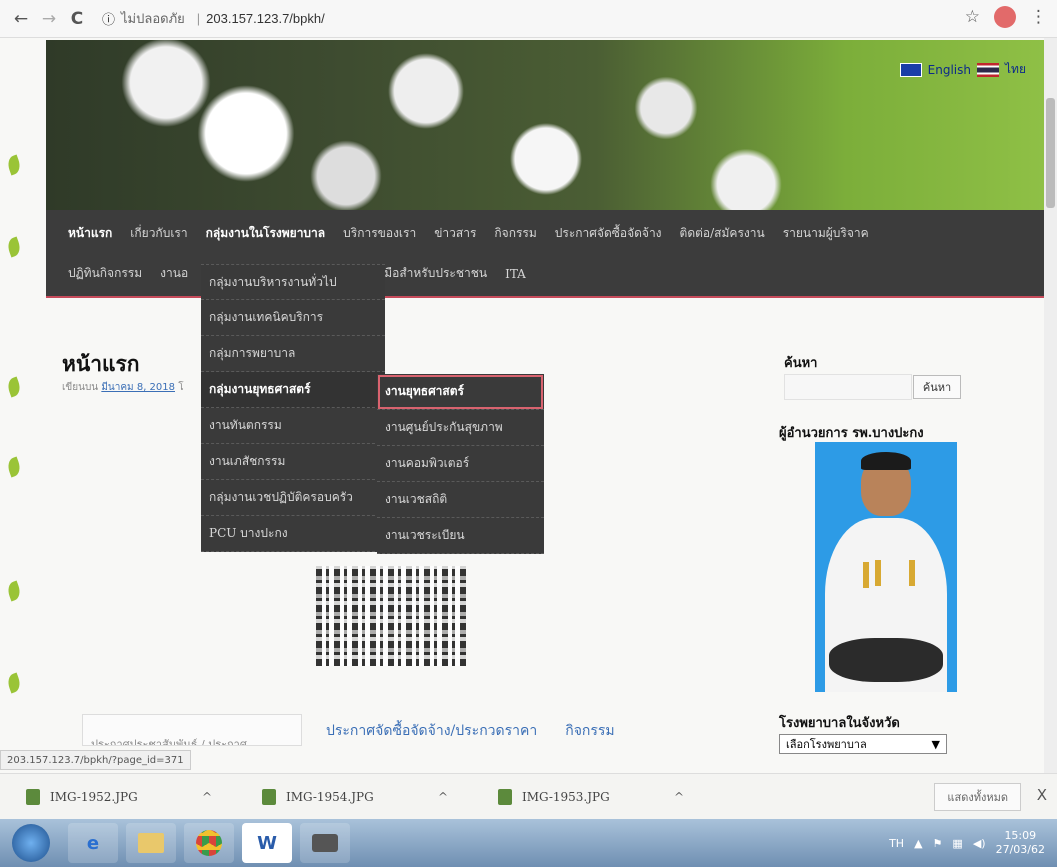 Image resolution: width=1057 pixels, height=867 pixels. I want to click on camera-icon, so click(325, 843).